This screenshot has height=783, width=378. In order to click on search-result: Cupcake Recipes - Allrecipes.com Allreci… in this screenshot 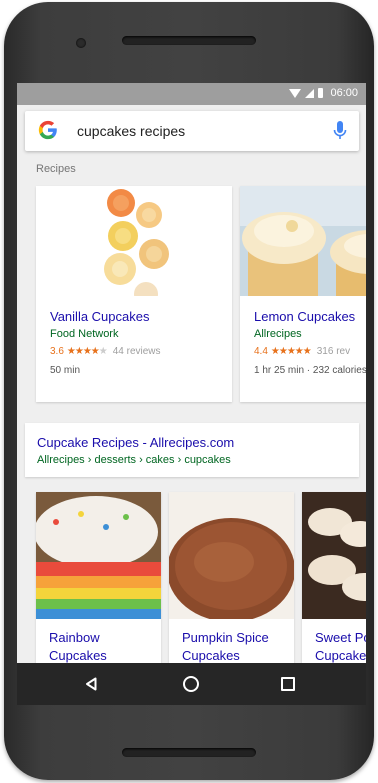, I will do `click(192, 450)`.